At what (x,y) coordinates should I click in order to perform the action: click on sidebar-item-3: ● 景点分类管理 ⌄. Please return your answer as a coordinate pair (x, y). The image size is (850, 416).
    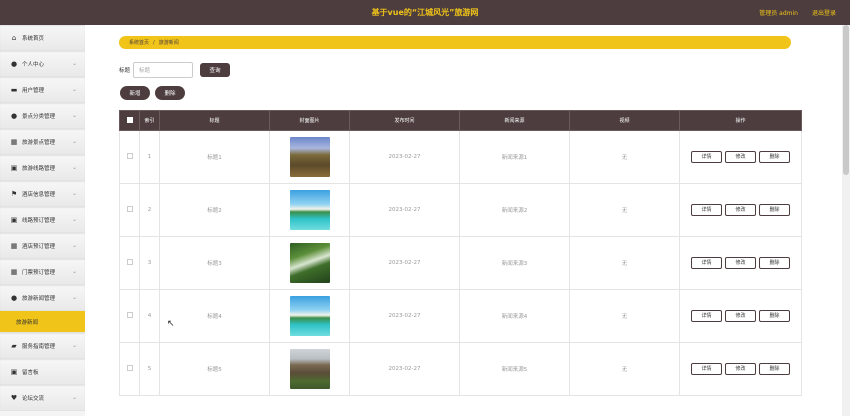
    Looking at the image, I should click on (42, 116).